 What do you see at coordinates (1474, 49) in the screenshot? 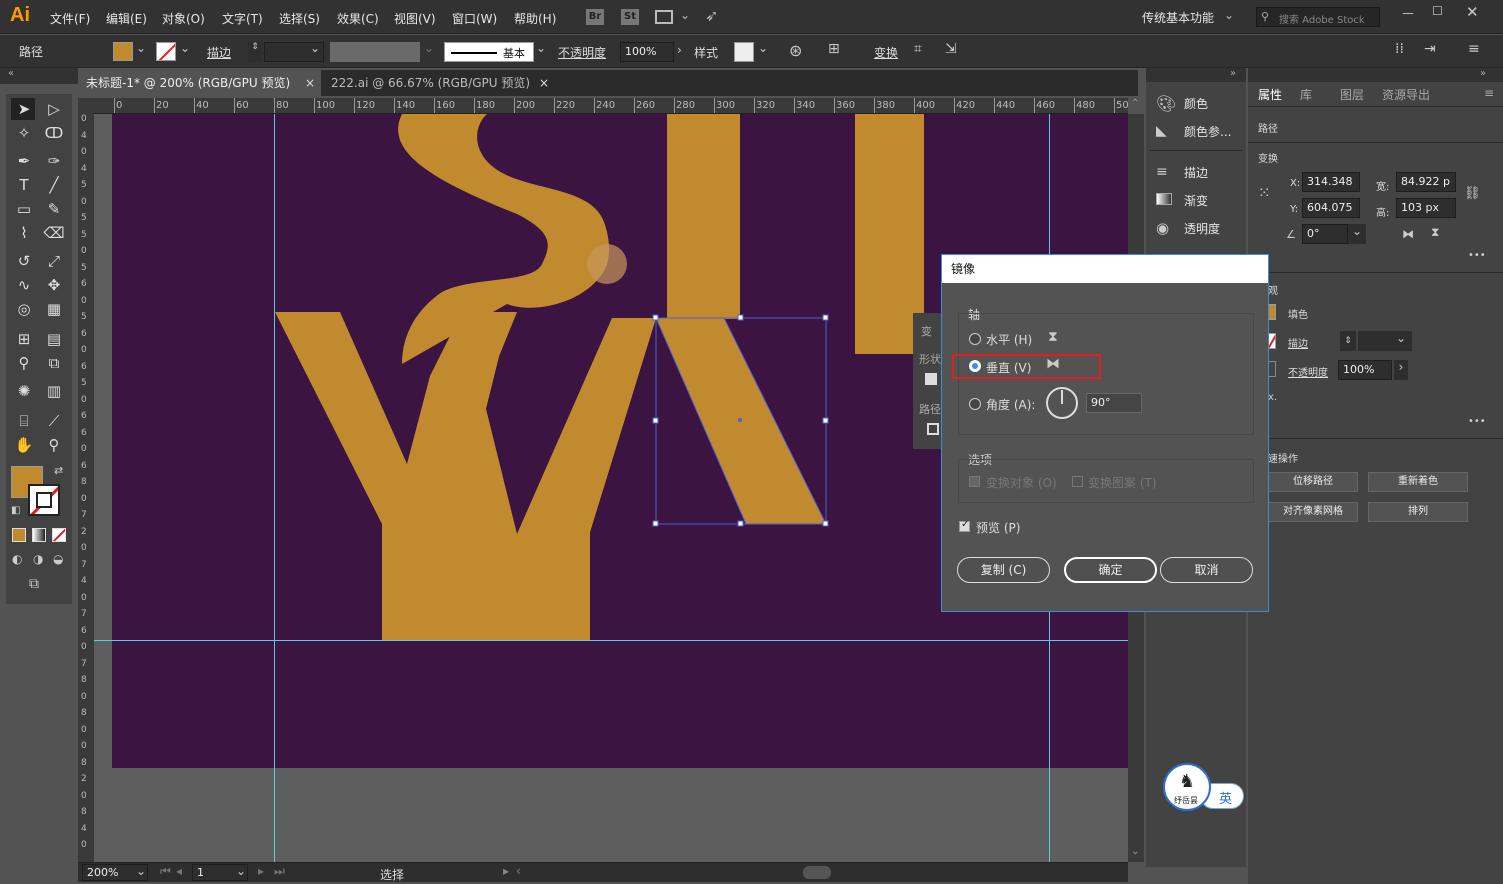
I see `menu-icon: ≡` at bounding box center [1474, 49].